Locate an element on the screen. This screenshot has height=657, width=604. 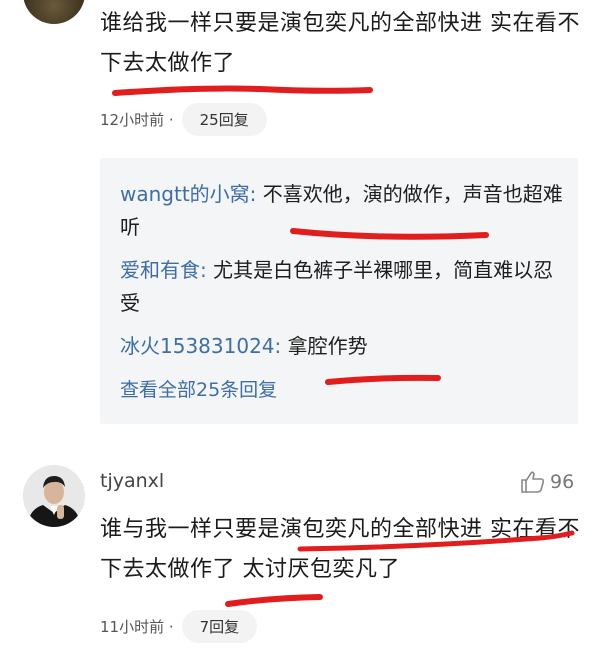
comment-time: 12小时前 · is located at coordinates (137, 119).